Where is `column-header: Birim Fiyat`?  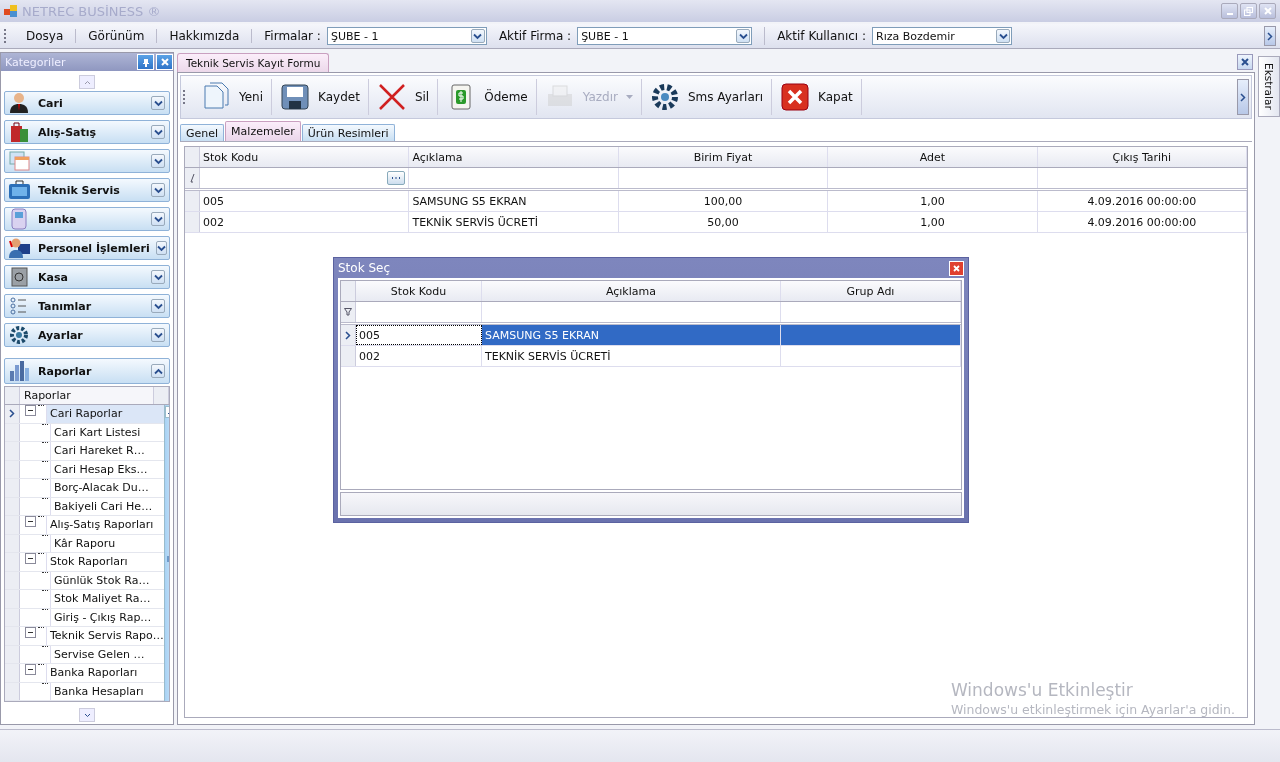 column-header: Birim Fiyat is located at coordinates (723, 157).